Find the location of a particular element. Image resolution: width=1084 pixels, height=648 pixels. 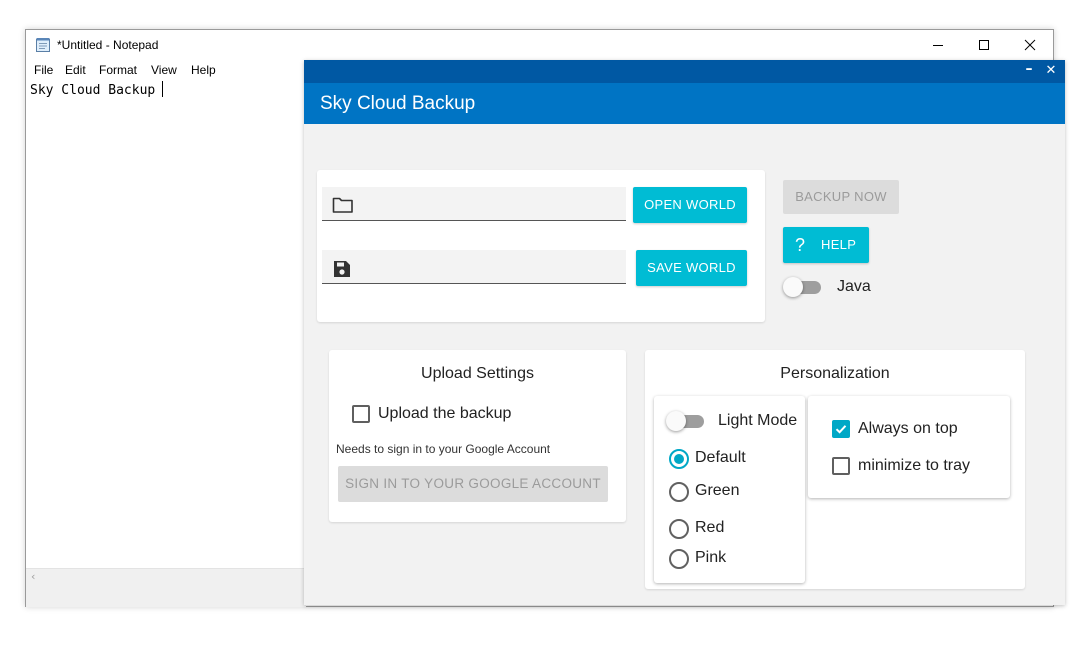

save-world-field is located at coordinates (474, 267).